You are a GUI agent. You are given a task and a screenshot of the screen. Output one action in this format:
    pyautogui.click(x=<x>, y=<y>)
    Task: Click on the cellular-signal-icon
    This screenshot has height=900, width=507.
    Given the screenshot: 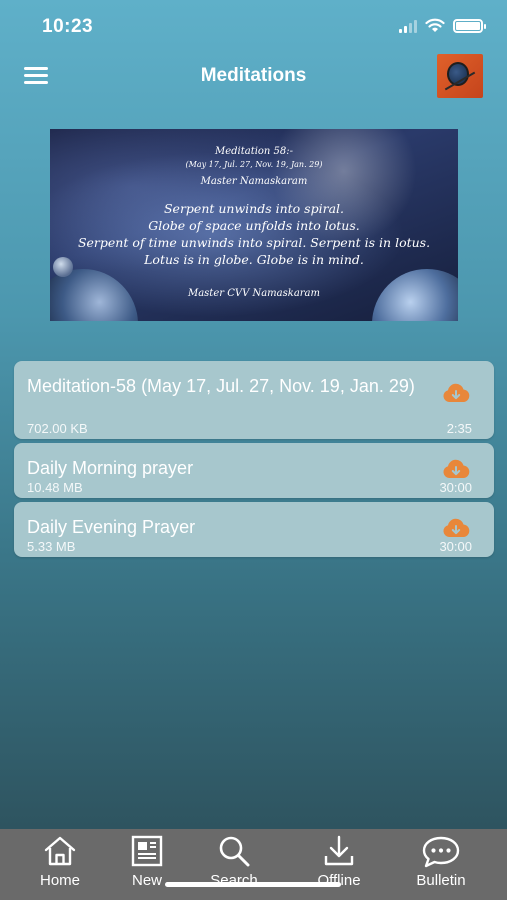 What is the action you would take?
    pyautogui.click(x=408, y=26)
    